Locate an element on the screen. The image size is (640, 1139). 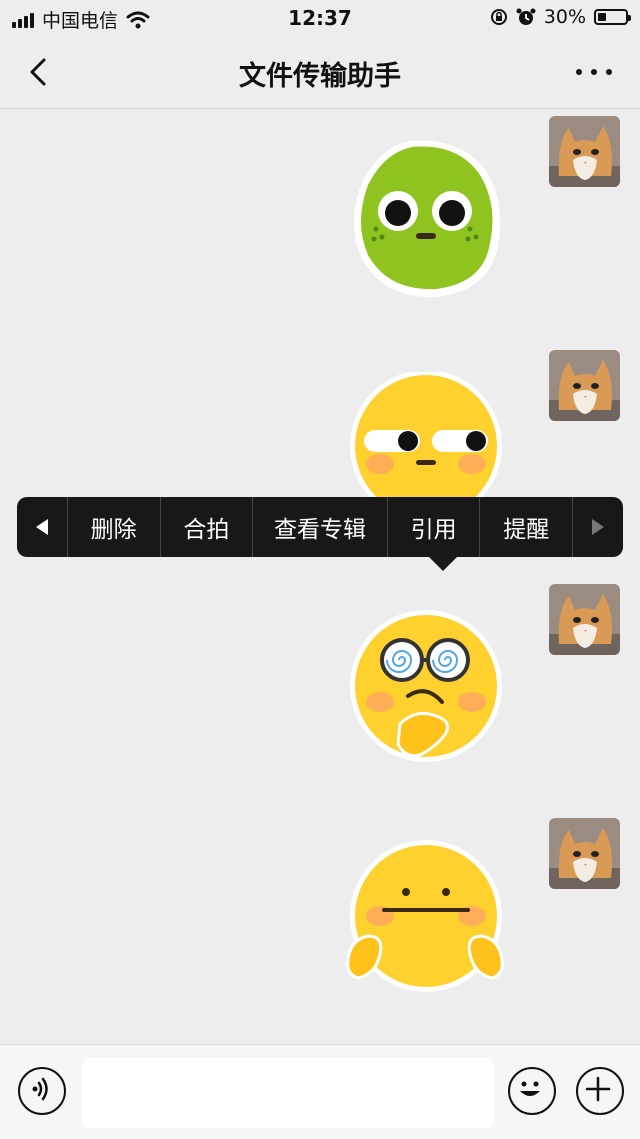
voice-icon is located at coordinates (42, 1091).